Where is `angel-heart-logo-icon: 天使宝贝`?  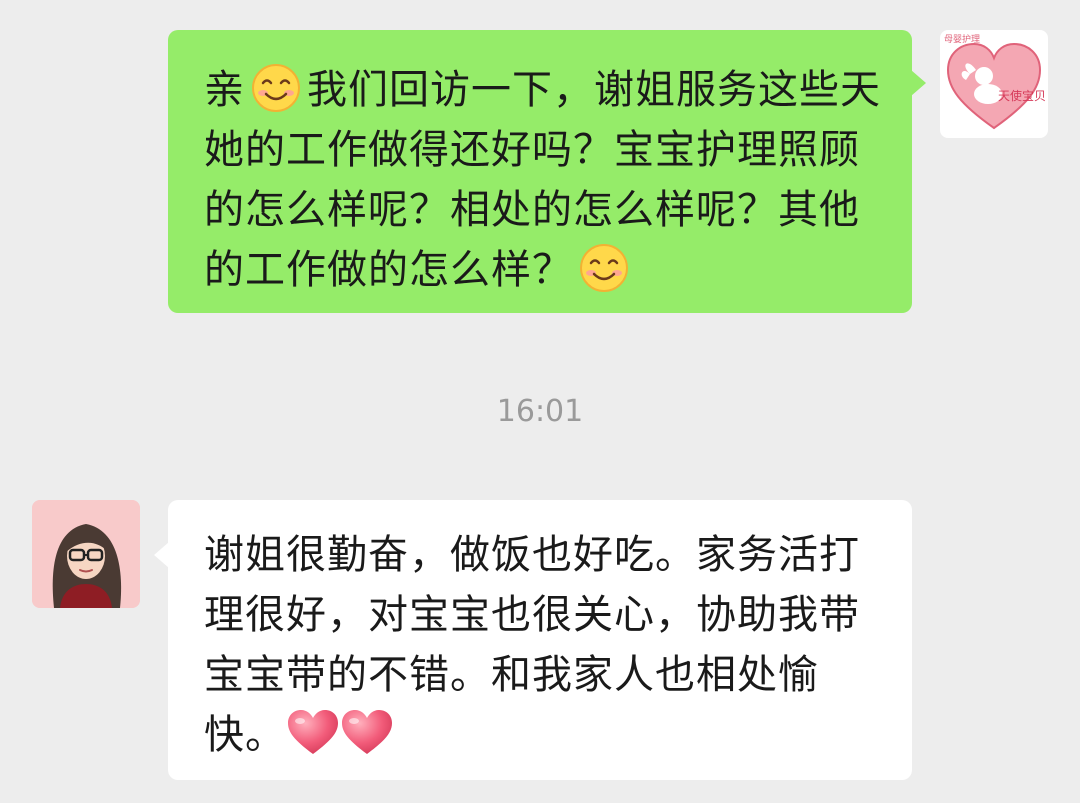
angel-heart-logo-icon: 天使宝贝 is located at coordinates (996, 86).